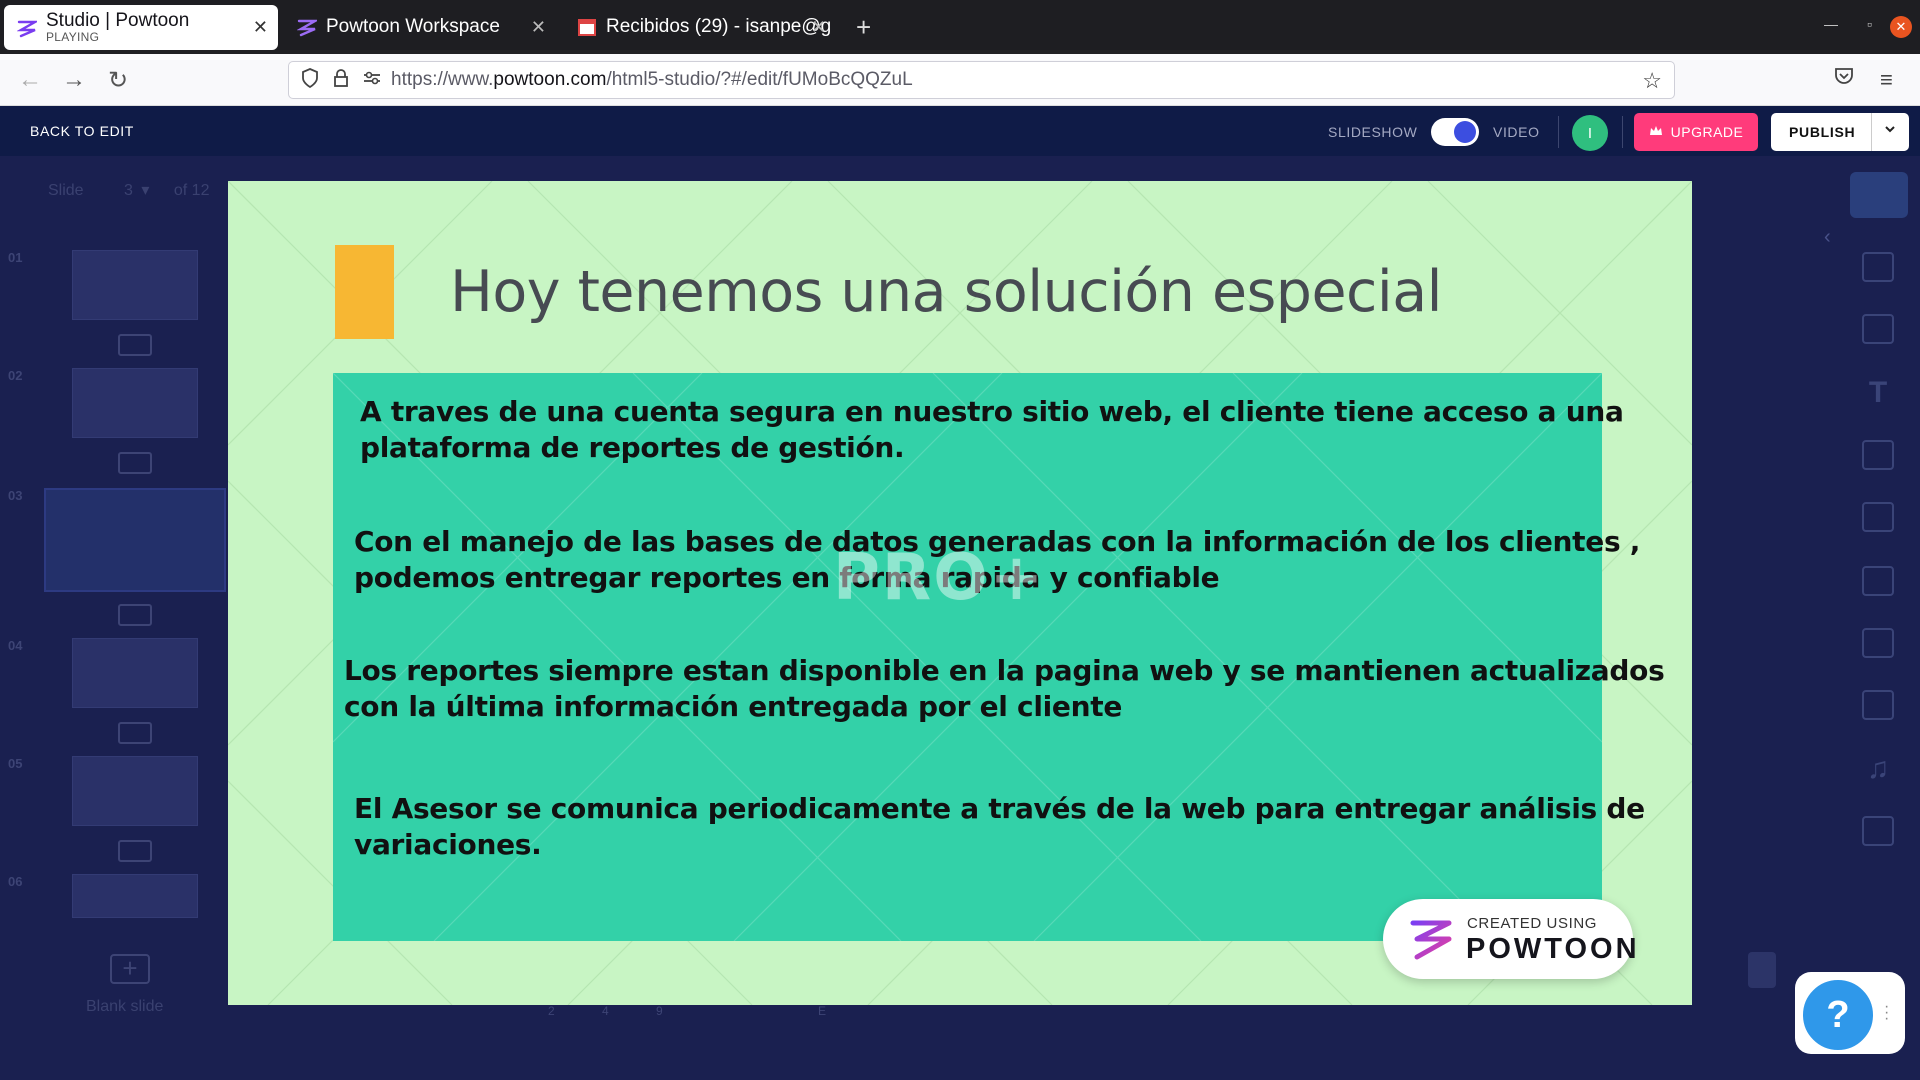  What do you see at coordinates (1652, 81) in the screenshot?
I see `bookmark-star-icon: ☆` at bounding box center [1652, 81].